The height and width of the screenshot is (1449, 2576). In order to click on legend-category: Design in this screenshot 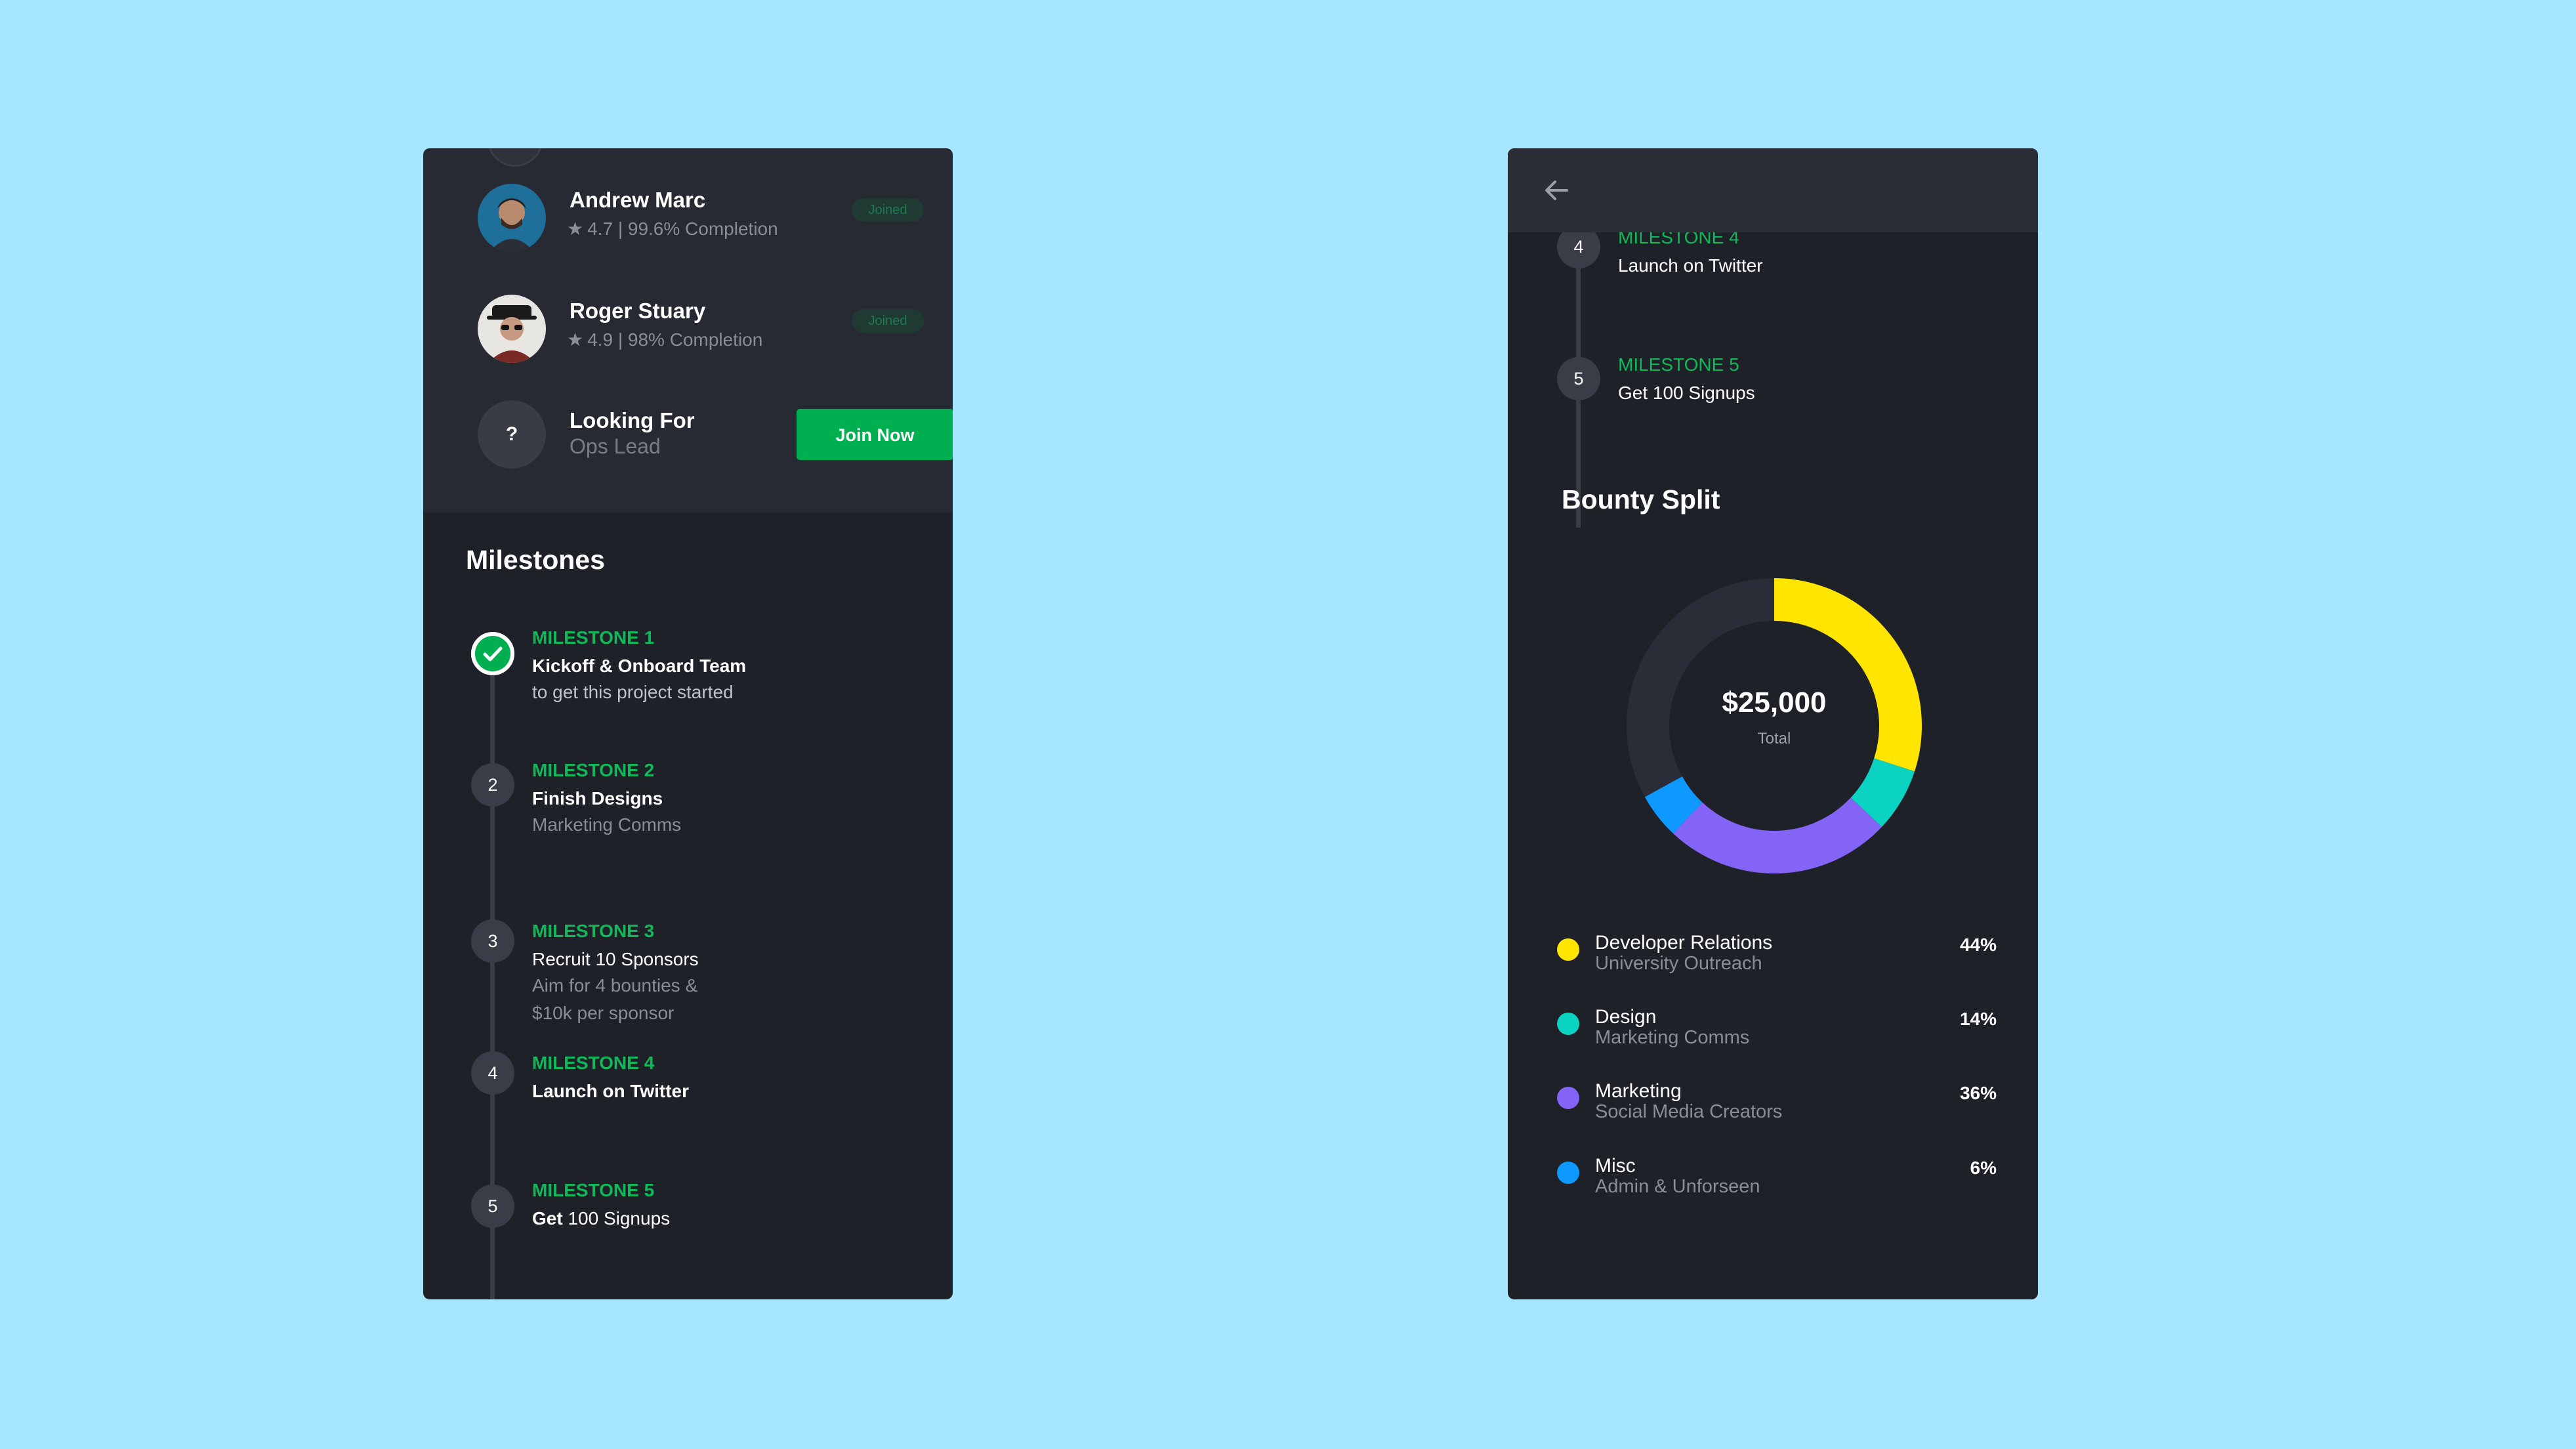, I will do `click(1626, 1017)`.